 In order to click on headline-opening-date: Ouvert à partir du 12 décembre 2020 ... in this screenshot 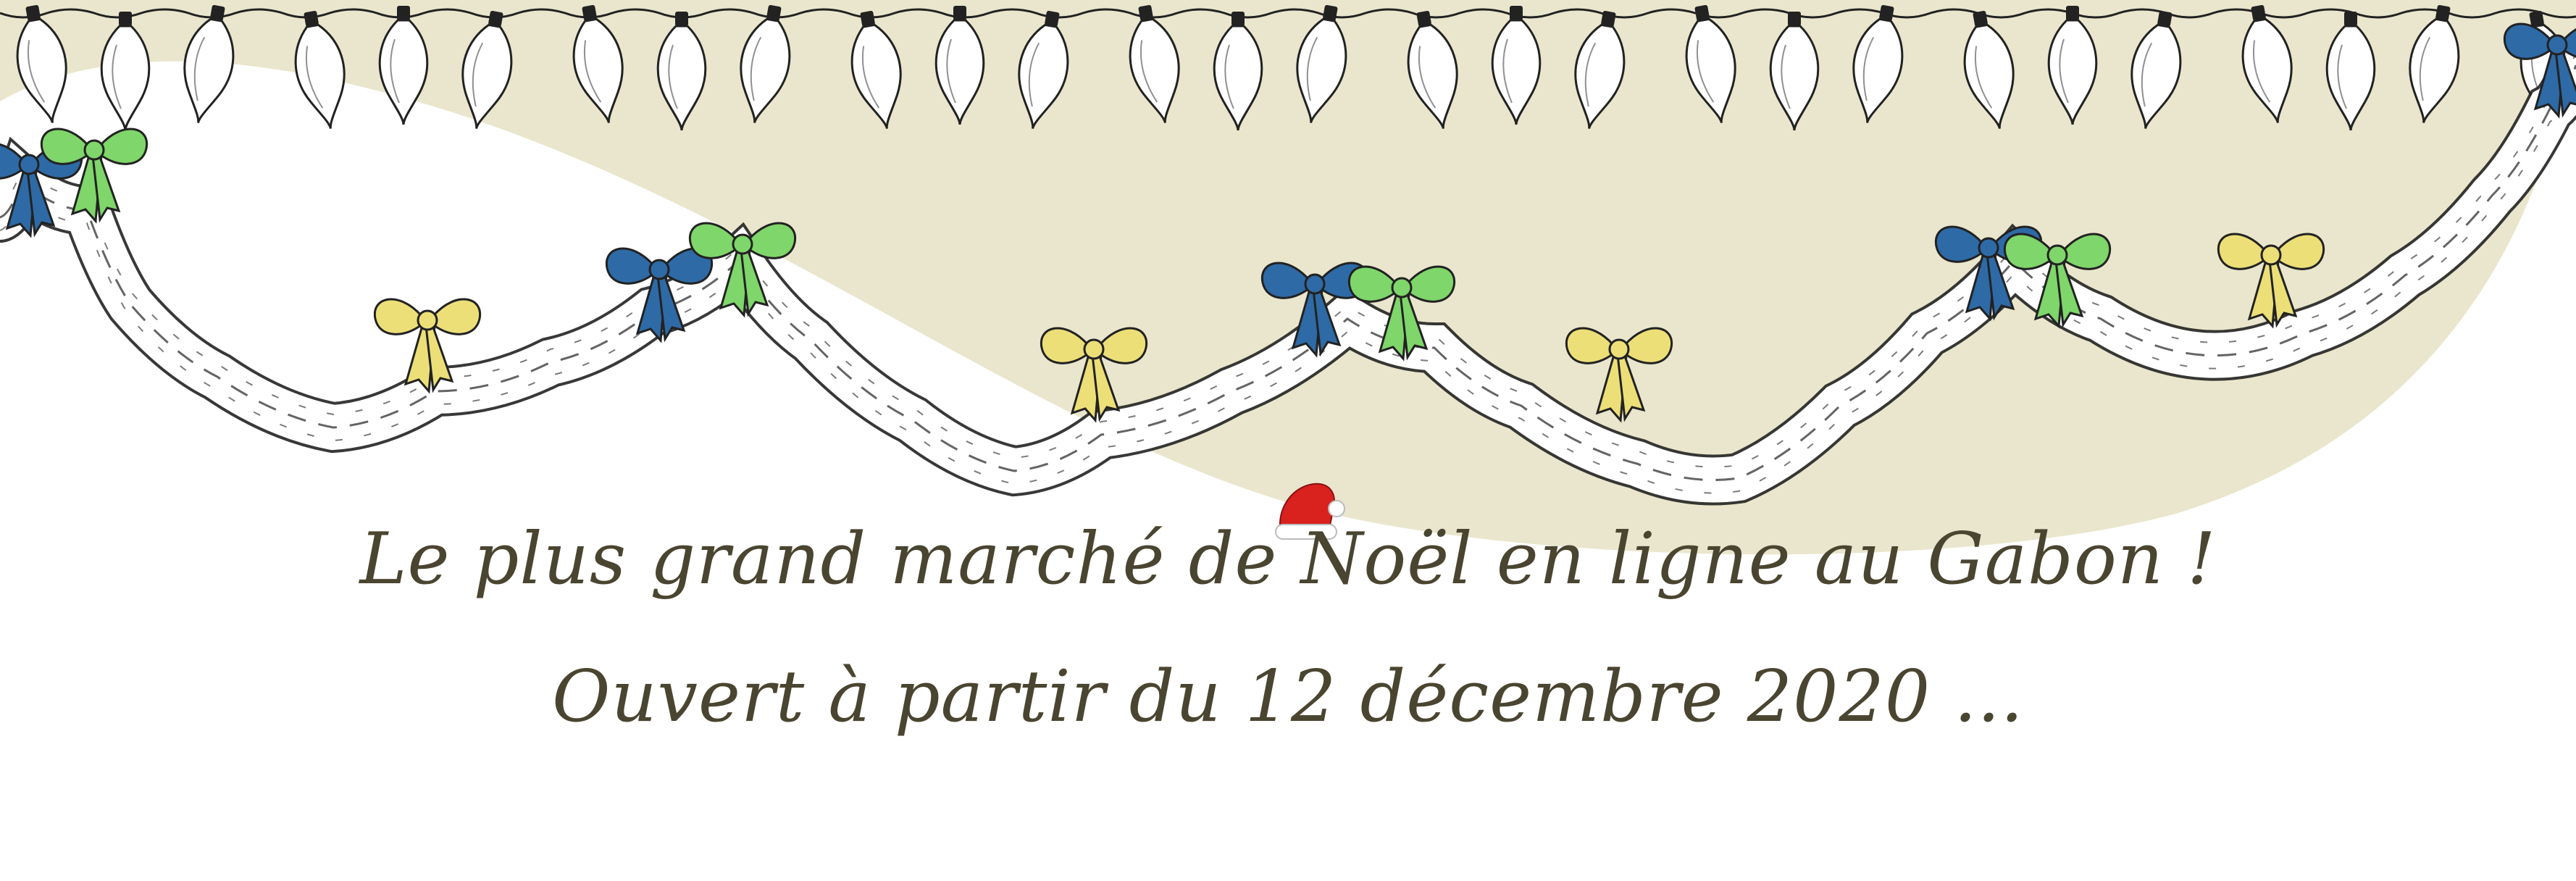, I will do `click(1288, 697)`.